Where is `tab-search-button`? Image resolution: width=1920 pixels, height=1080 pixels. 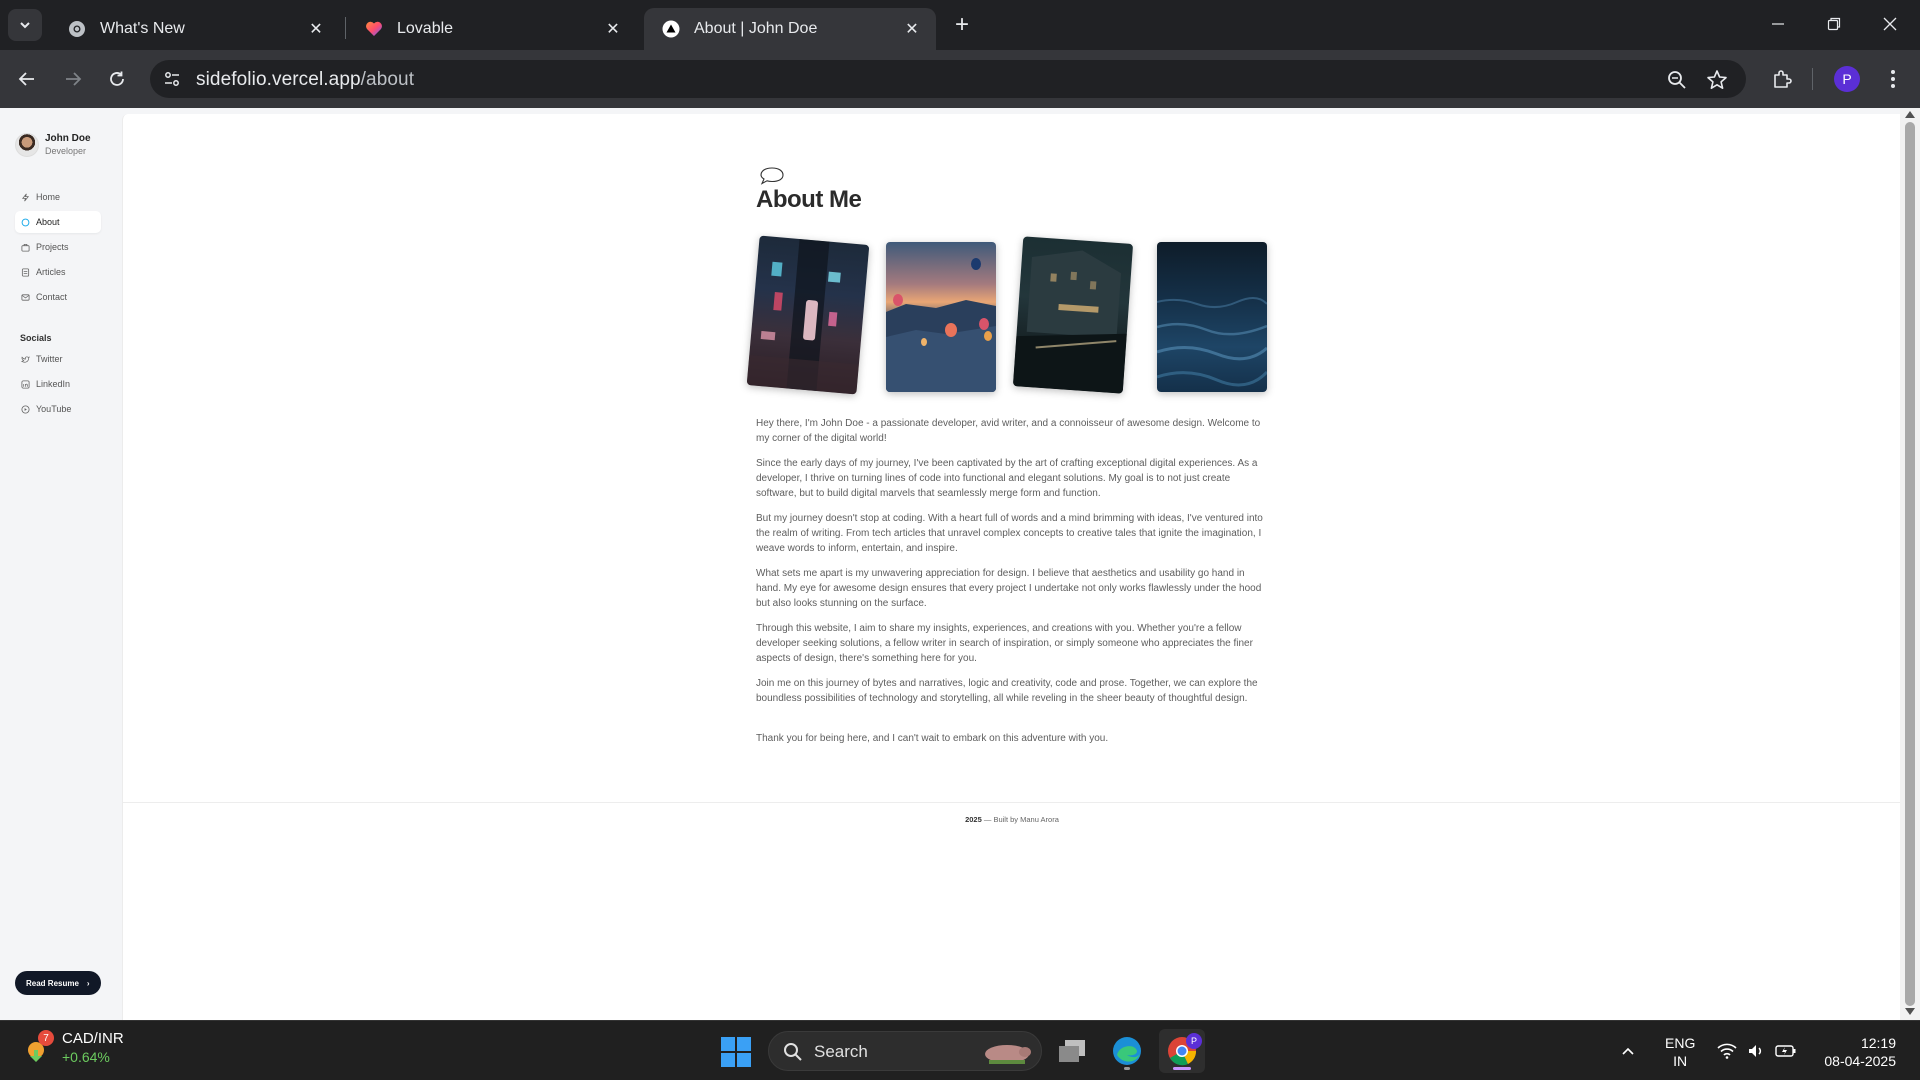 tab-search-button is located at coordinates (25, 25).